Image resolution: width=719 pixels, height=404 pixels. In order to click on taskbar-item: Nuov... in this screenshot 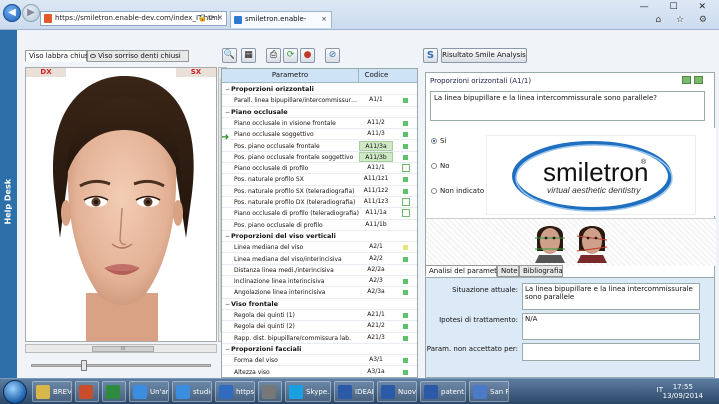, I will do `click(397, 391)`.